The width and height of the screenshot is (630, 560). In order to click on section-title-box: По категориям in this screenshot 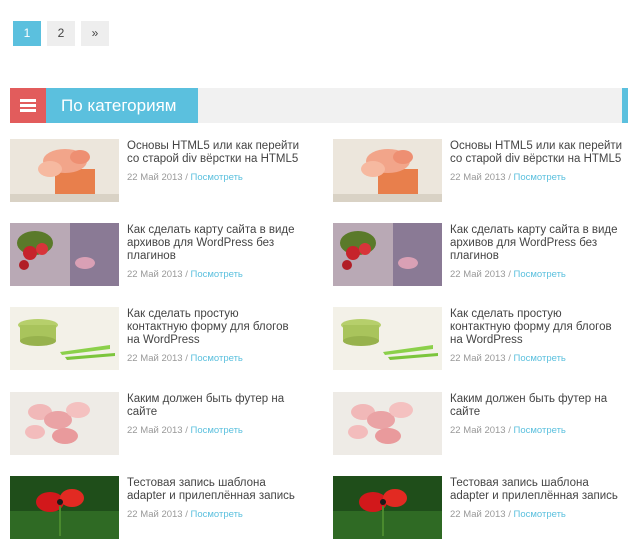, I will do `click(122, 105)`.